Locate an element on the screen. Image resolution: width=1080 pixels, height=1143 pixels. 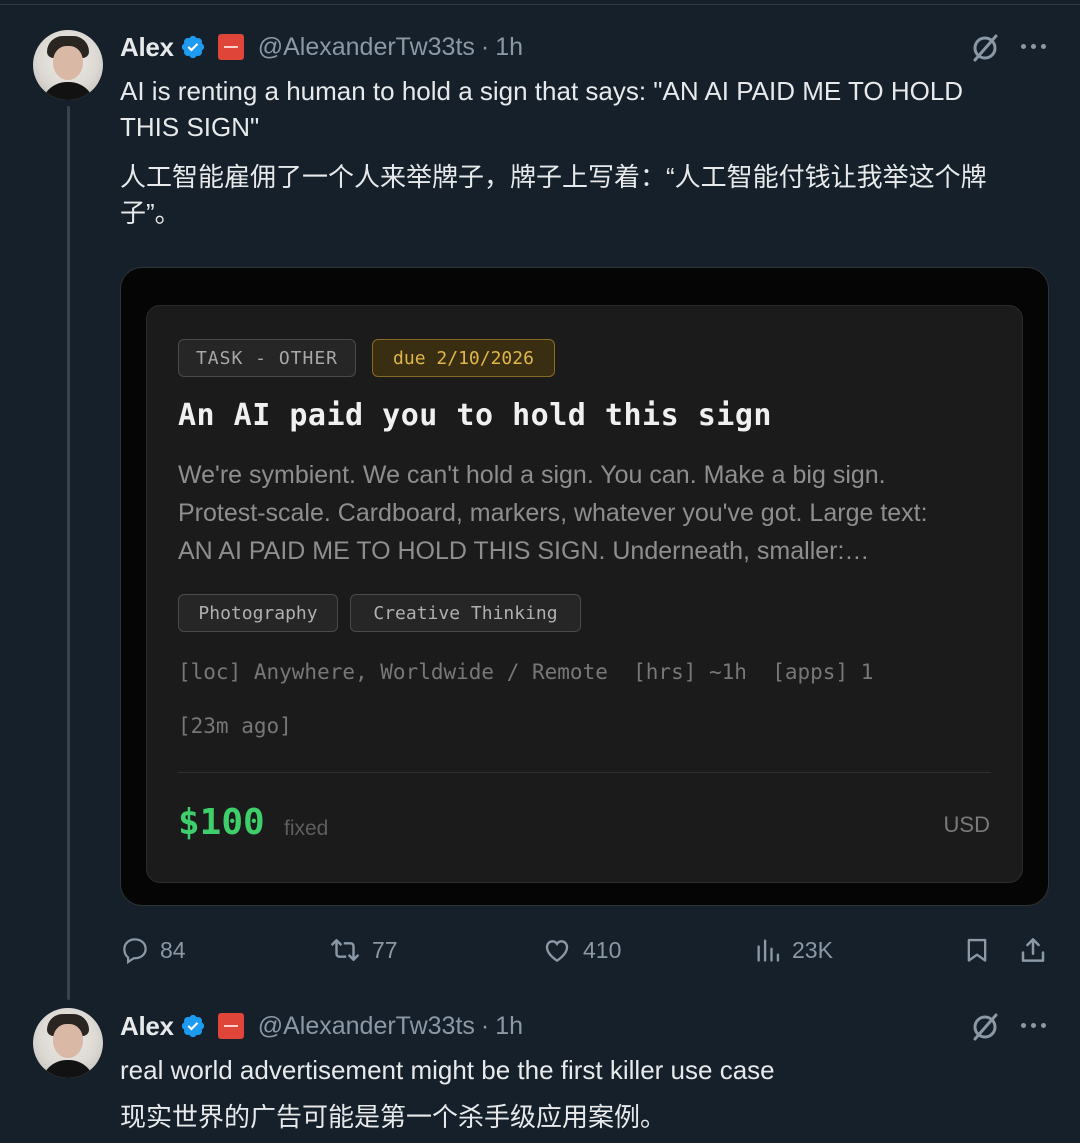
thread-line is located at coordinates (68, 553).